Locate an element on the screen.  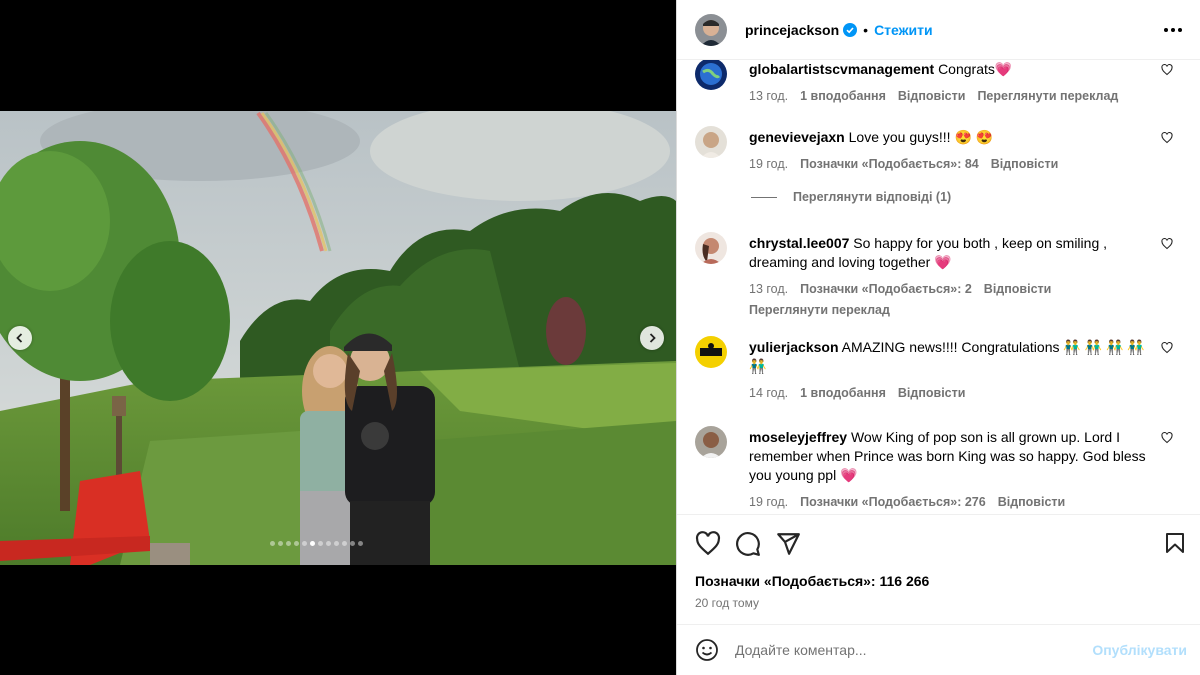
likes-count: Позначки «Подобається»: 116 266 is located at coordinates (812, 581).